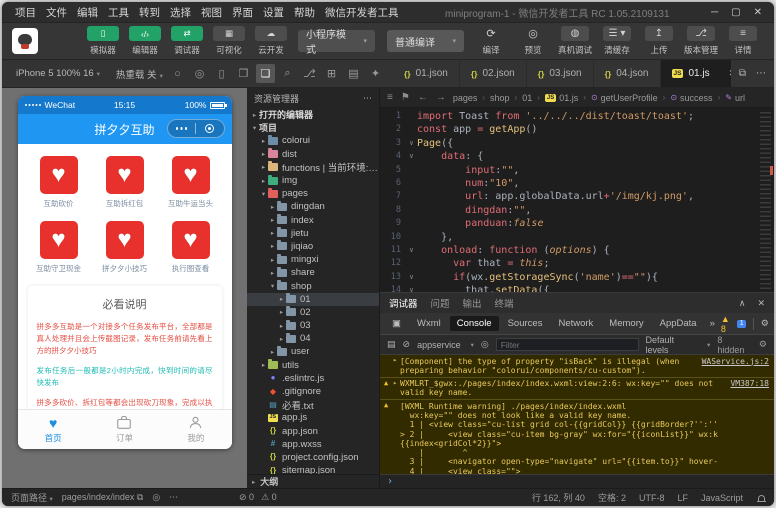  I want to click on close-panel-icon: ✕, so click(761, 303).